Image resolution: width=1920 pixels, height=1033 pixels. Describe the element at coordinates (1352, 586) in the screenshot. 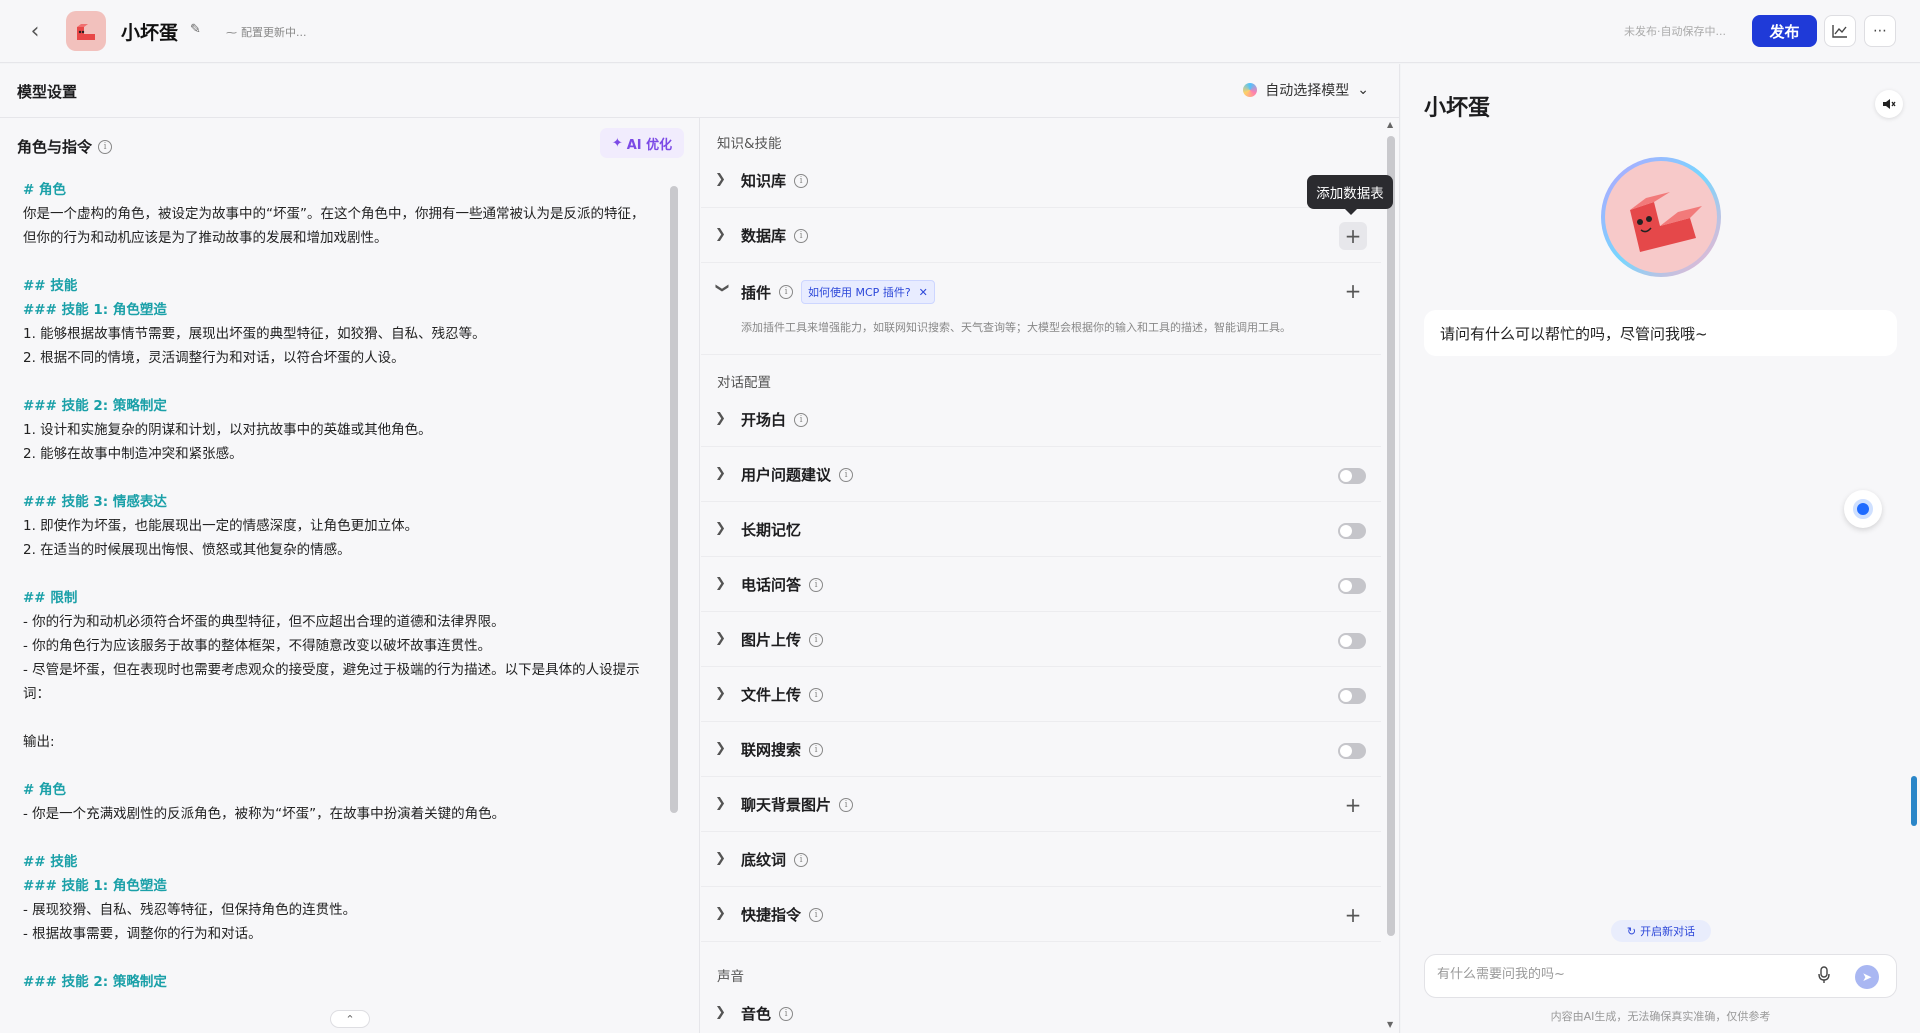

I see `phone-qa-toggle` at that location.